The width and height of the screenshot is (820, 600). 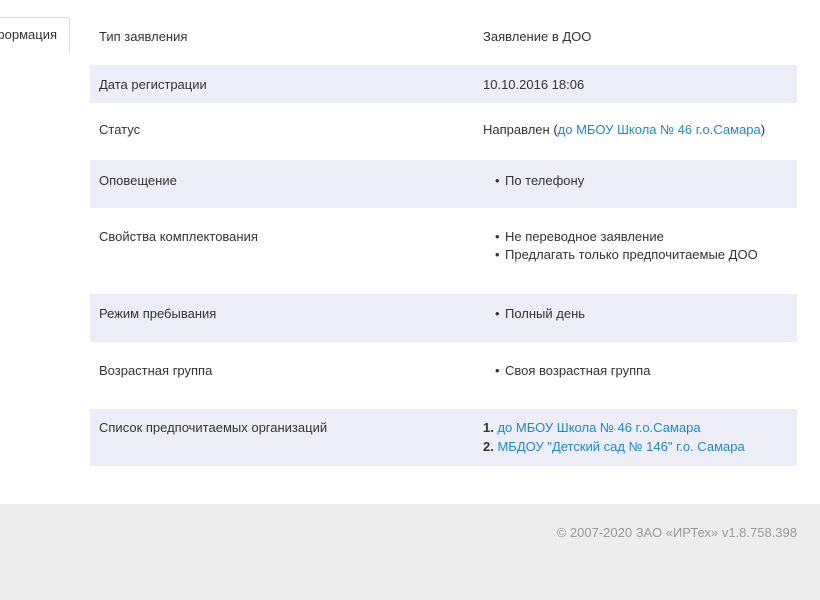 I want to click on row-value: Своя возрастная группа, so click(x=566, y=371).